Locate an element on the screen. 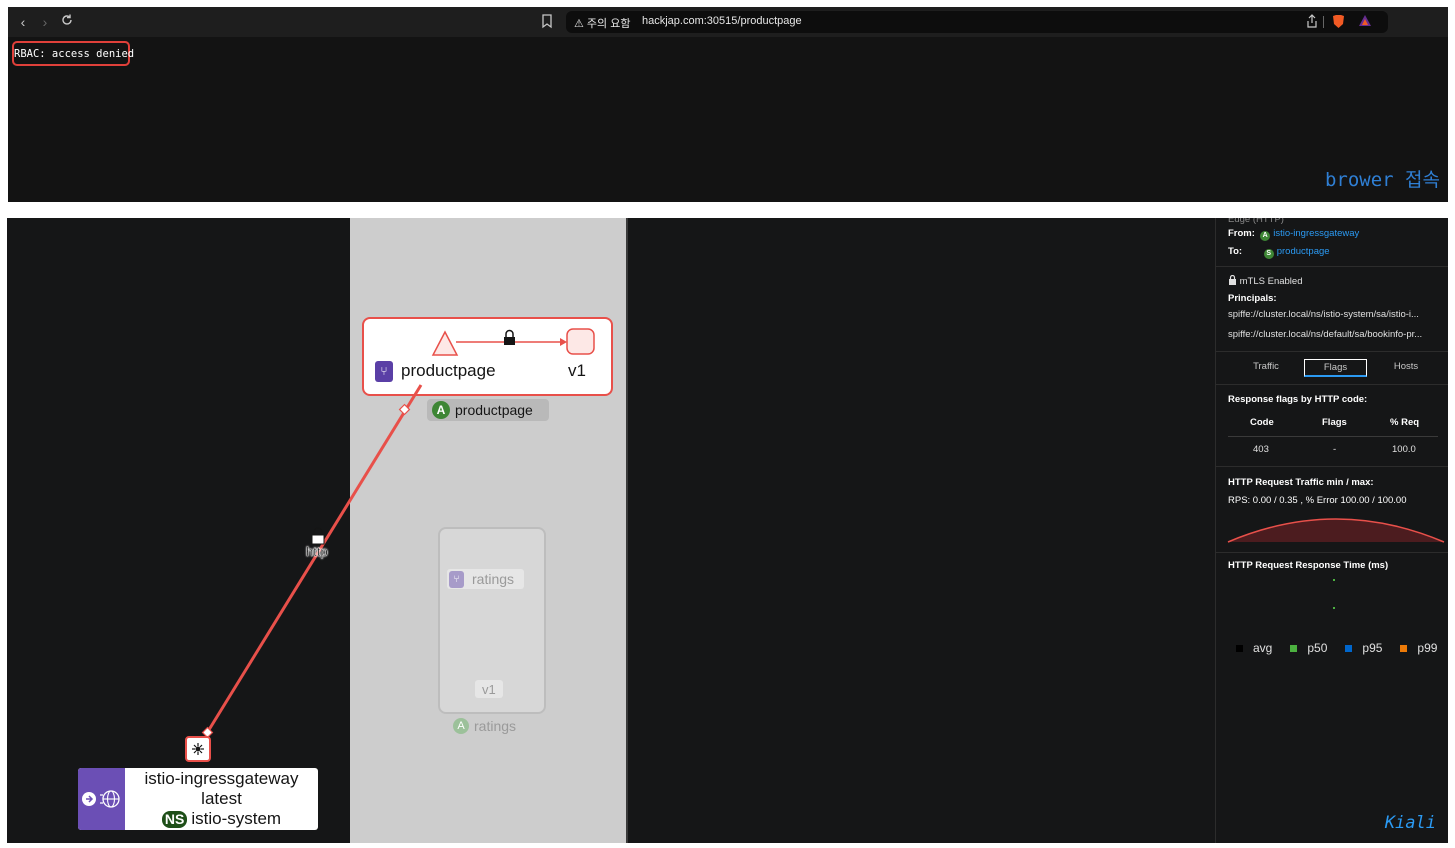  from-label: From: is located at coordinates (1241, 233).